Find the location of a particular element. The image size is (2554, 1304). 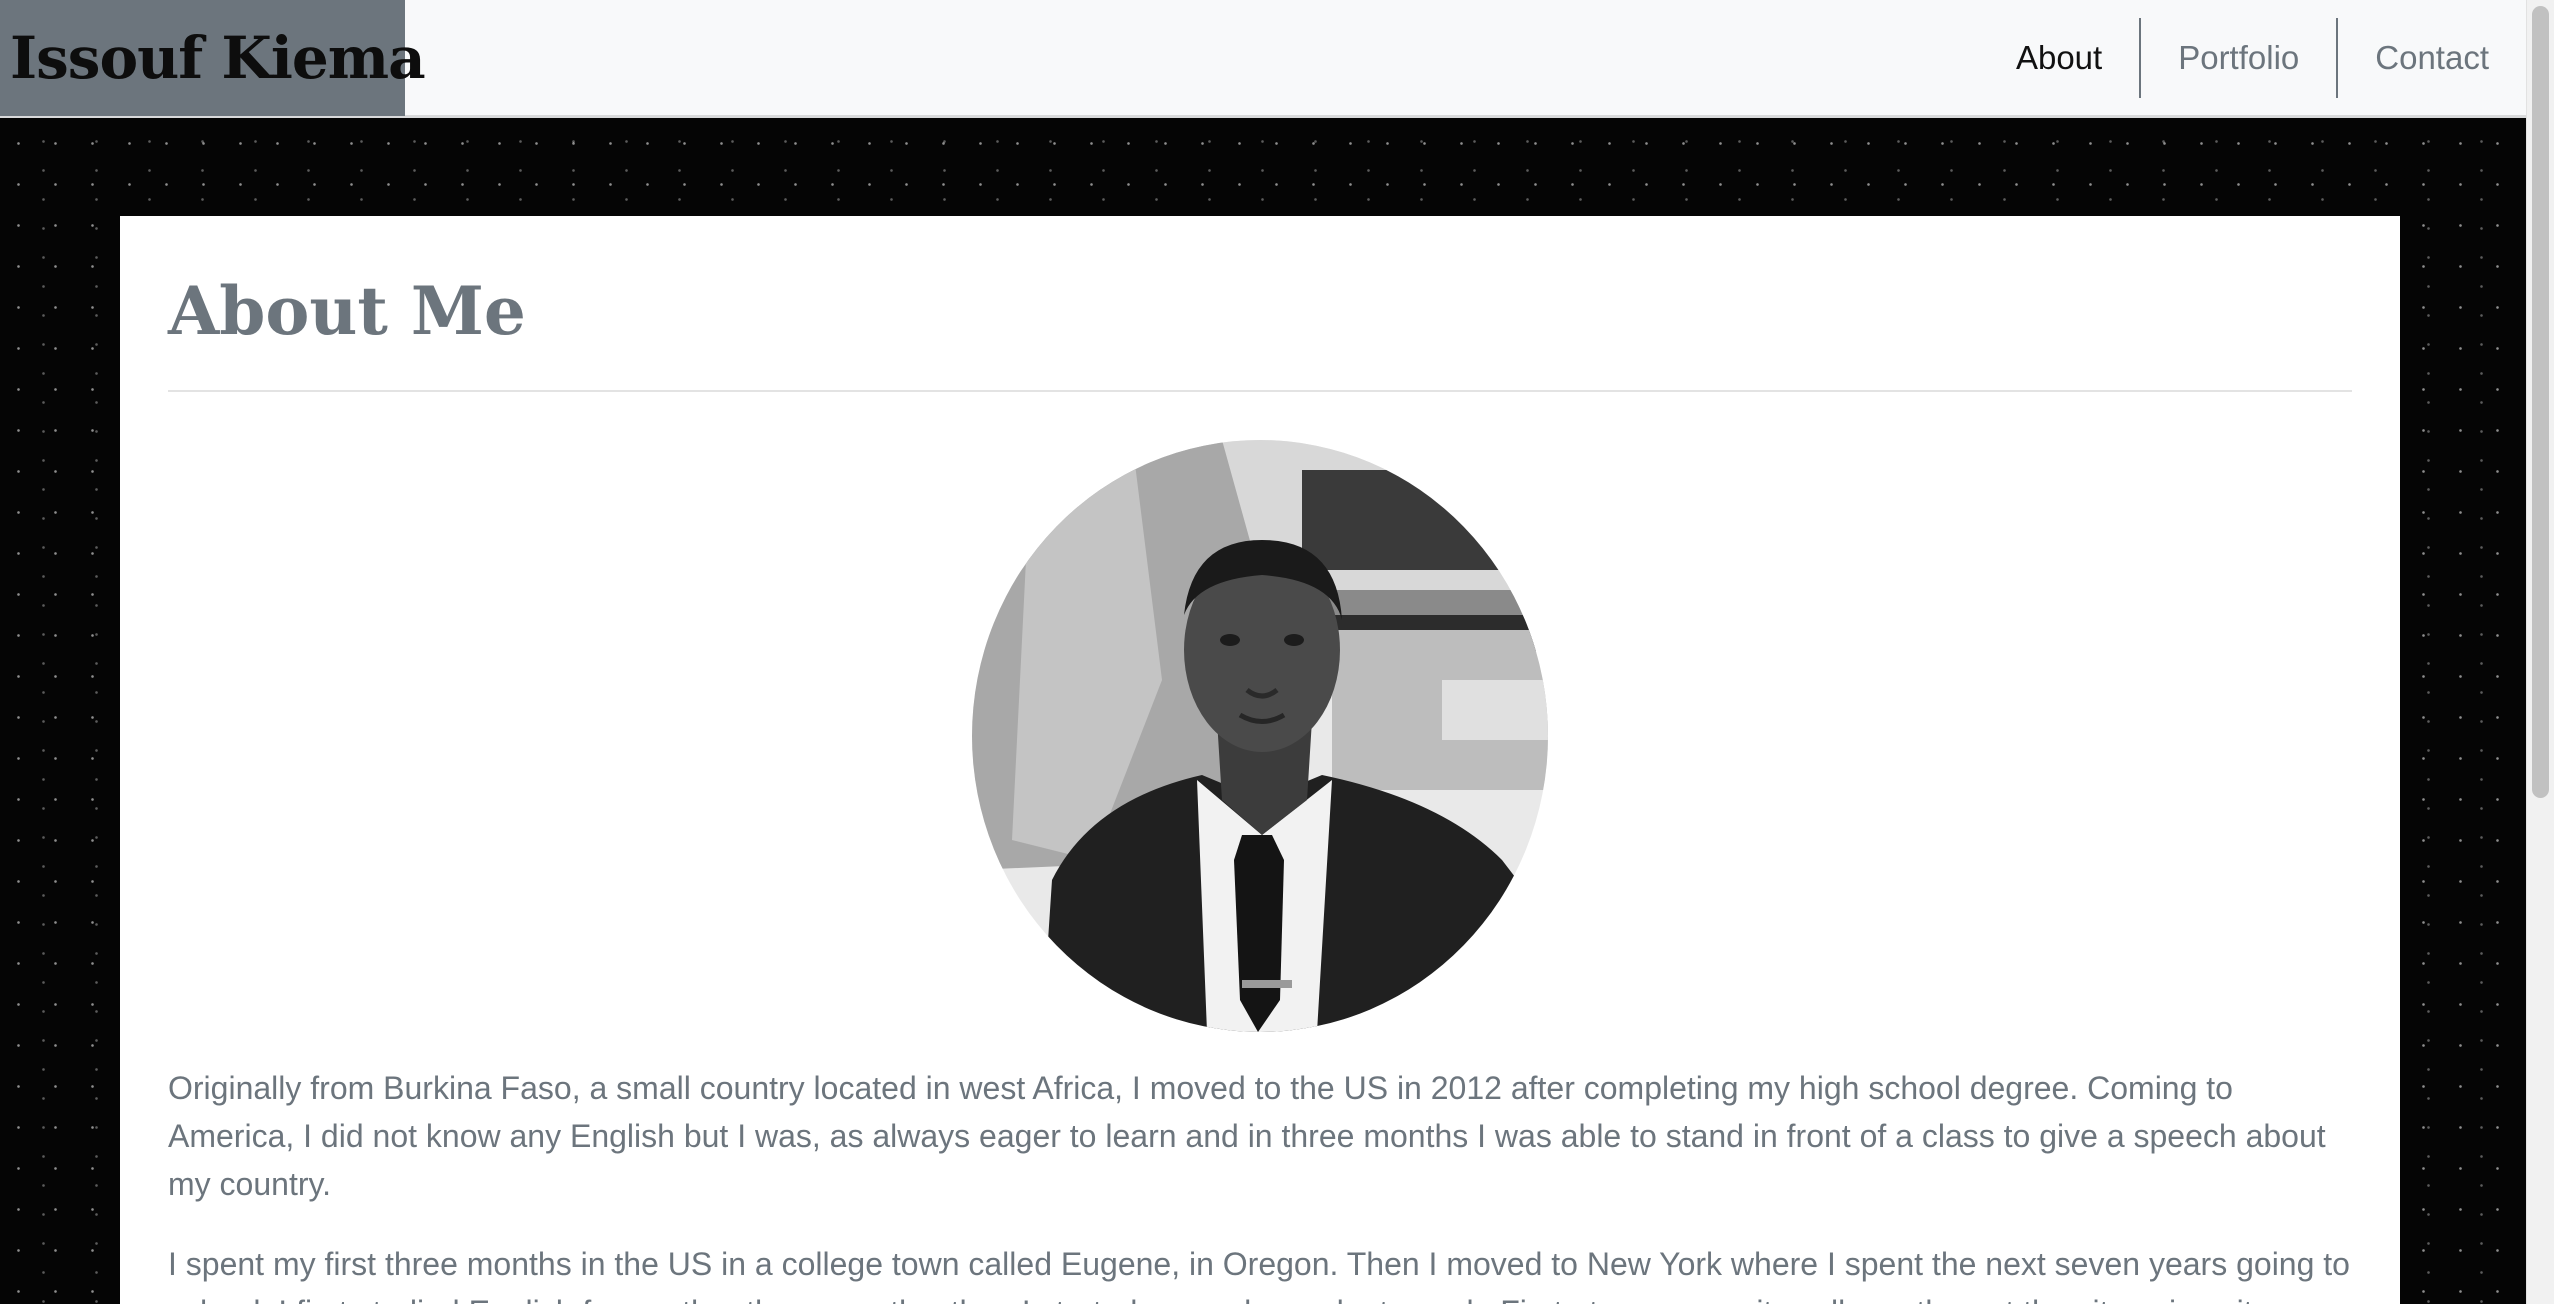

profile-photo is located at coordinates (1260, 736).